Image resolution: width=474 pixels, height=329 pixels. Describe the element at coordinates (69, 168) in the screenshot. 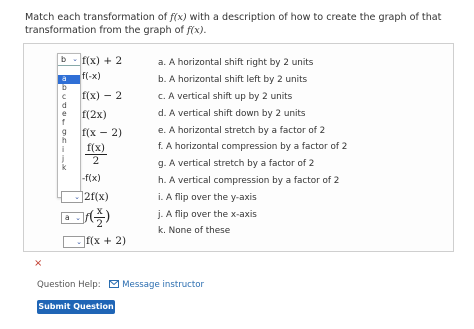

I see `dropdown-option: k` at that location.